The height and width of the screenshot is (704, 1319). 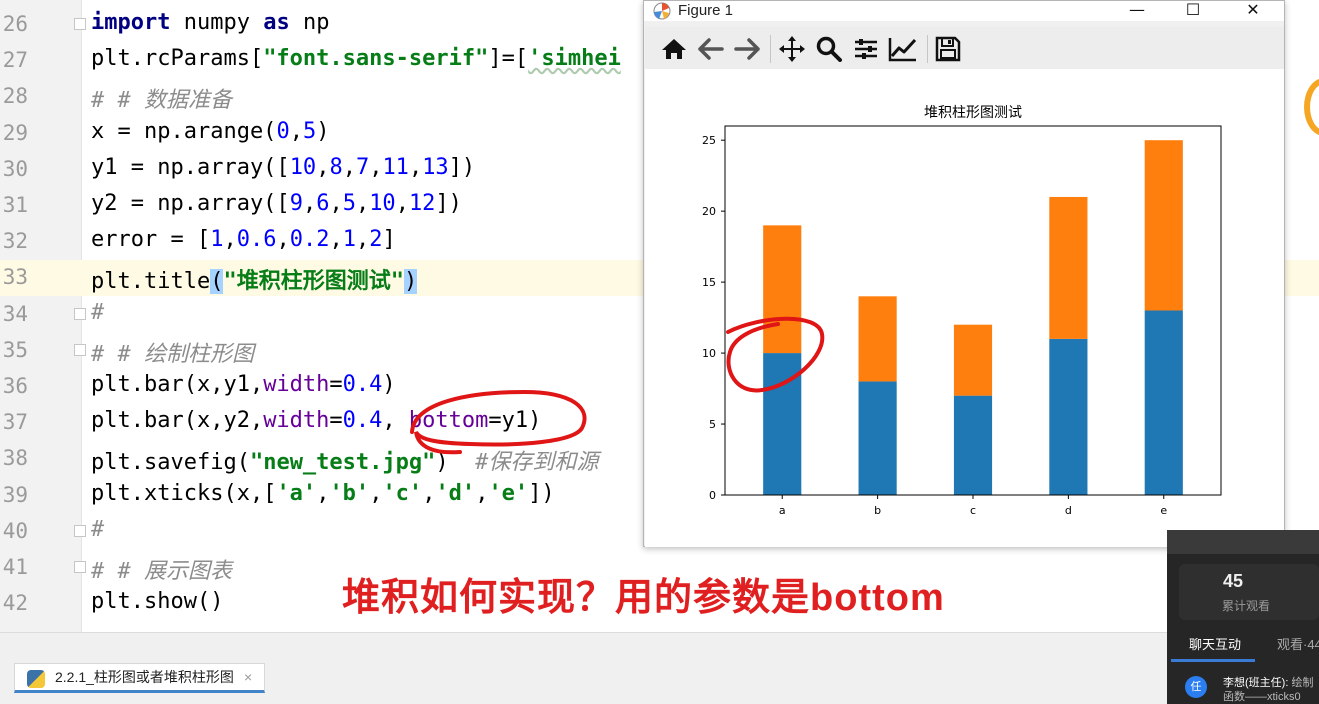 What do you see at coordinates (15, 494) in the screenshot?
I see `line-number: 39` at bounding box center [15, 494].